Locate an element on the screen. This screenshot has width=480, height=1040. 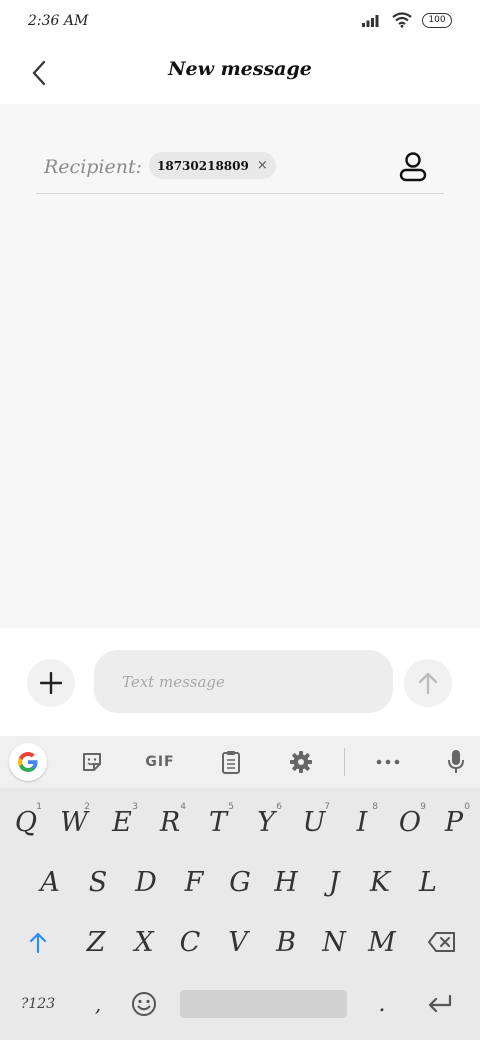
key-label: E is located at coordinates (122, 822).